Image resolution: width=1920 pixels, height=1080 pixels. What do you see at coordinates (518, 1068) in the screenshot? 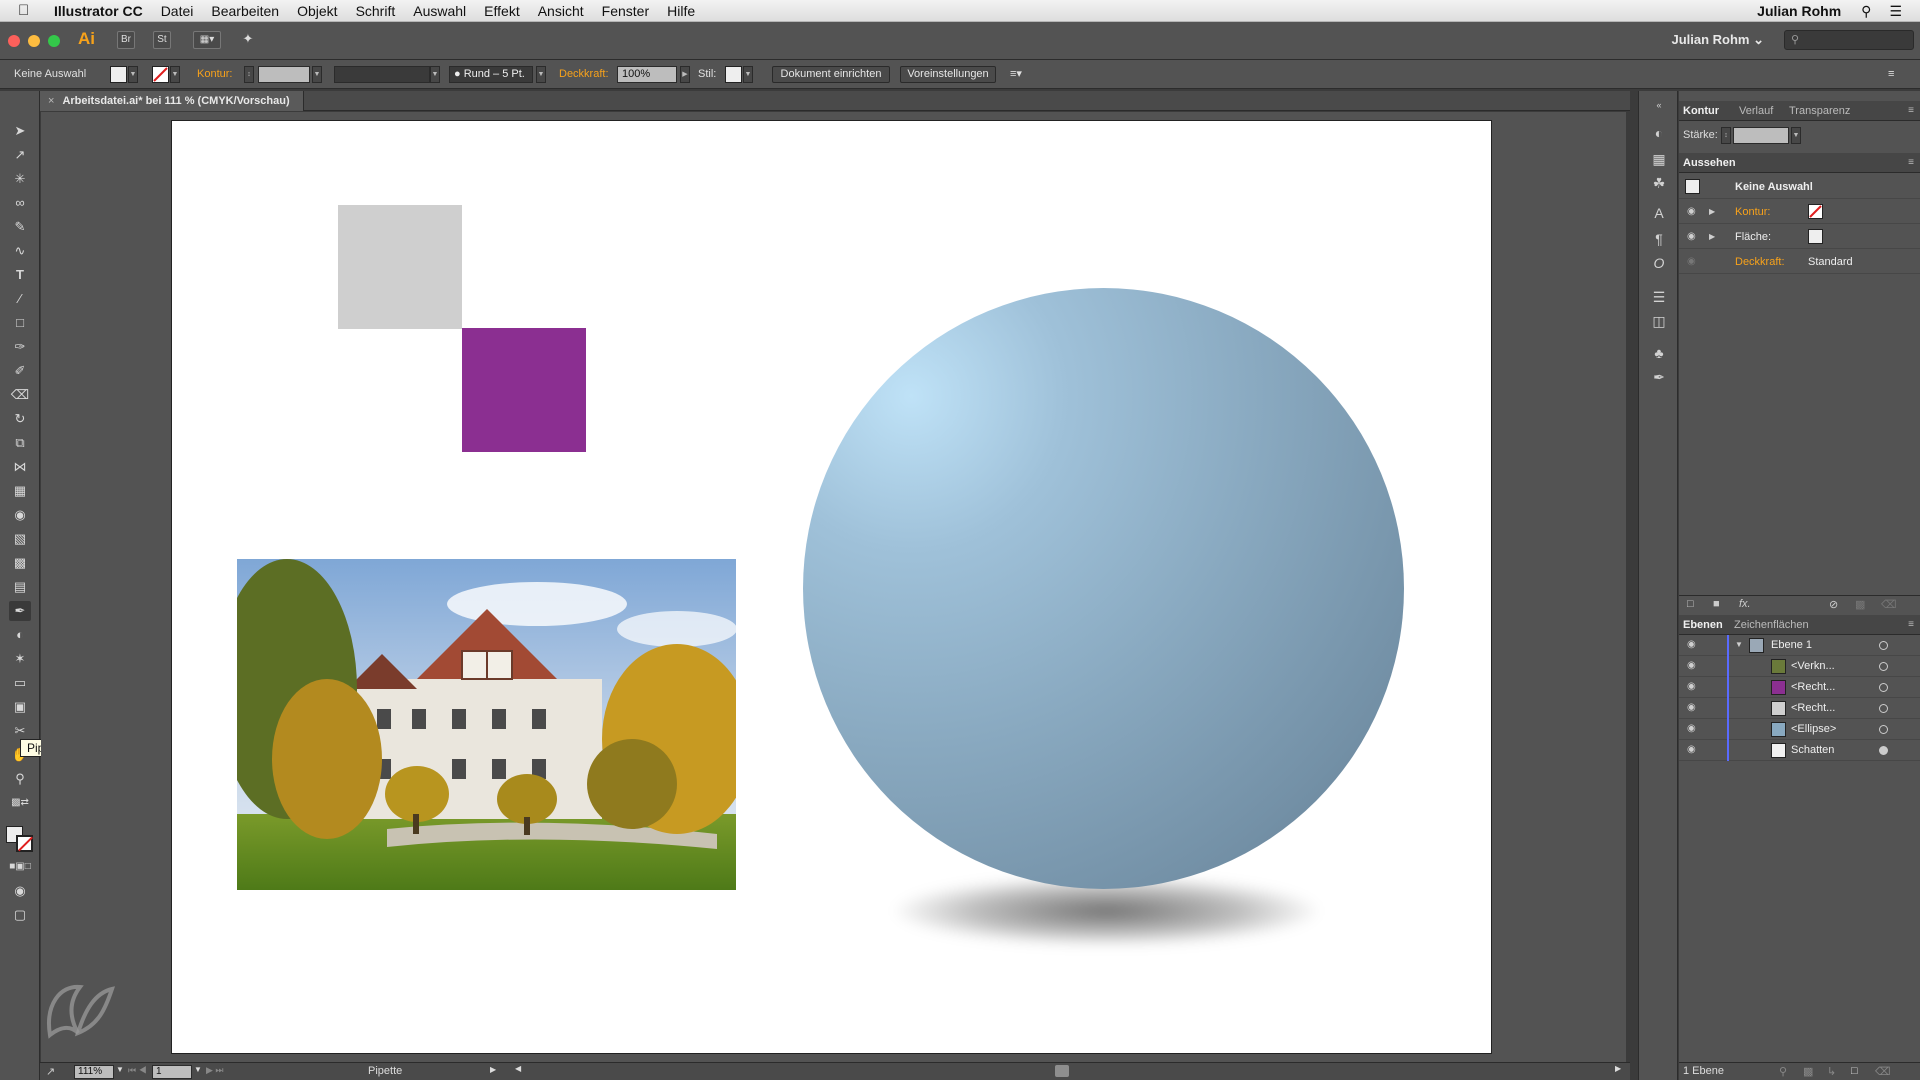
I see `scroll-left-icon: ◀` at bounding box center [518, 1068].